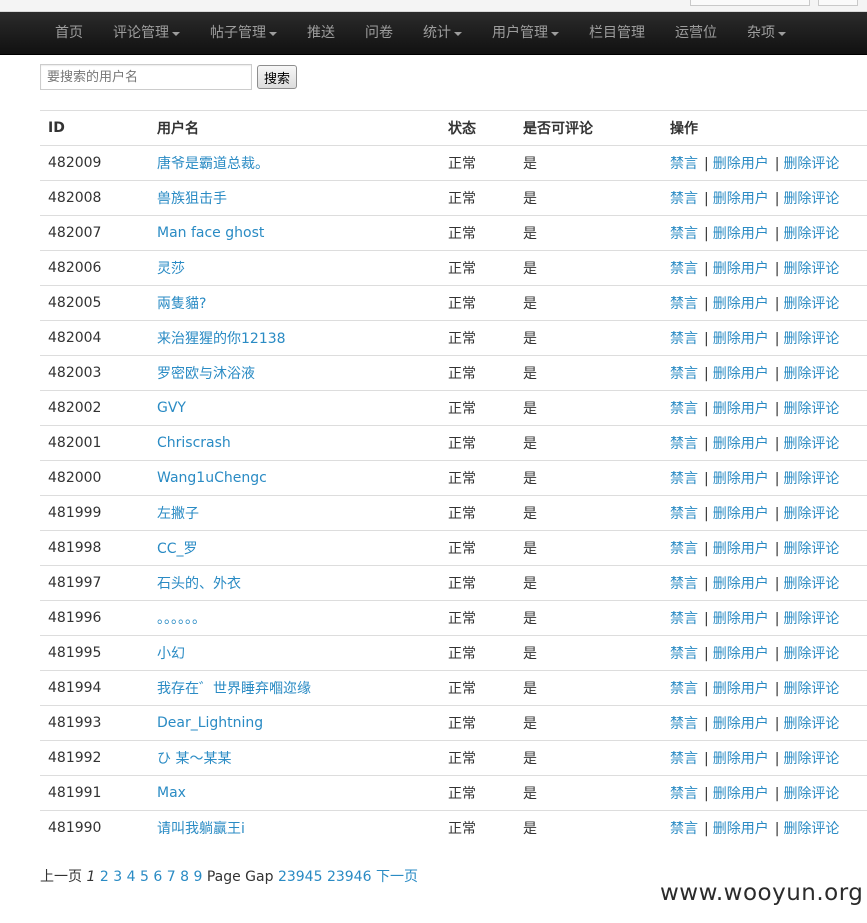 The width and height of the screenshot is (867, 923). What do you see at coordinates (104, 877) in the screenshot?
I see `page-link: 2` at bounding box center [104, 877].